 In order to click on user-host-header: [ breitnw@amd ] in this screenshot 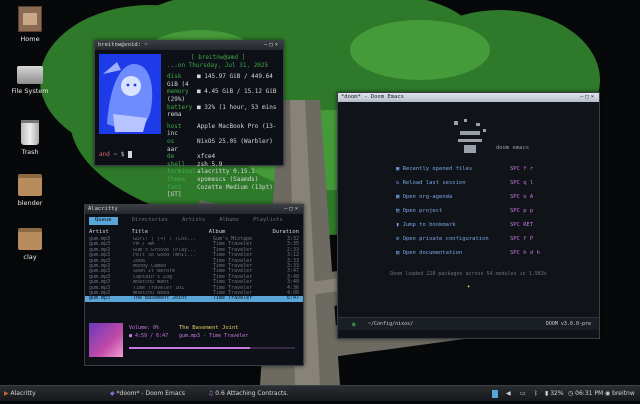, I will do `click(218, 57)`.